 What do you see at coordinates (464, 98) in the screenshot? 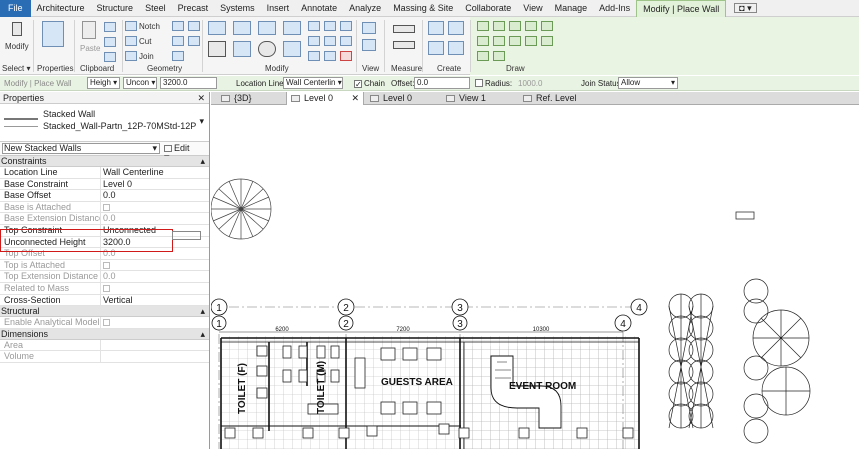
I see `tab-view-1: View 1` at bounding box center [464, 98].